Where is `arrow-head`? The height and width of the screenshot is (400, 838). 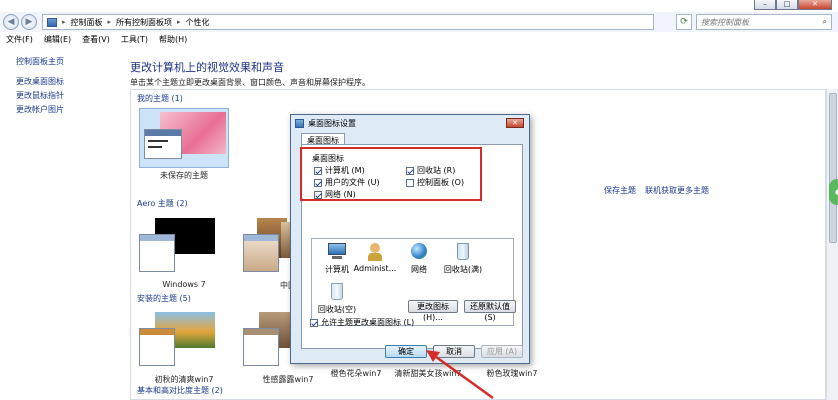 arrow-head is located at coordinates (433, 356).